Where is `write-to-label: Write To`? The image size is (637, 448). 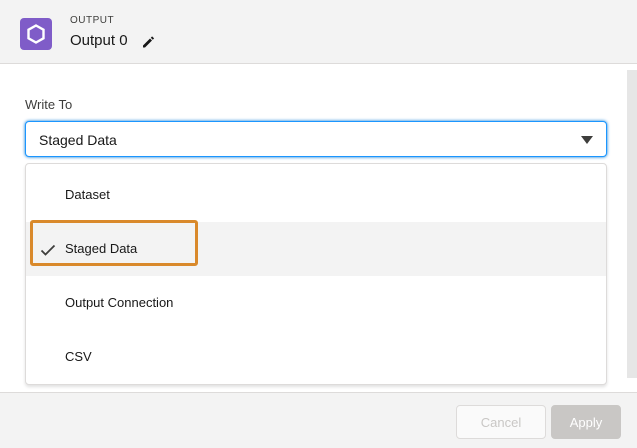
write-to-label: Write To is located at coordinates (49, 104).